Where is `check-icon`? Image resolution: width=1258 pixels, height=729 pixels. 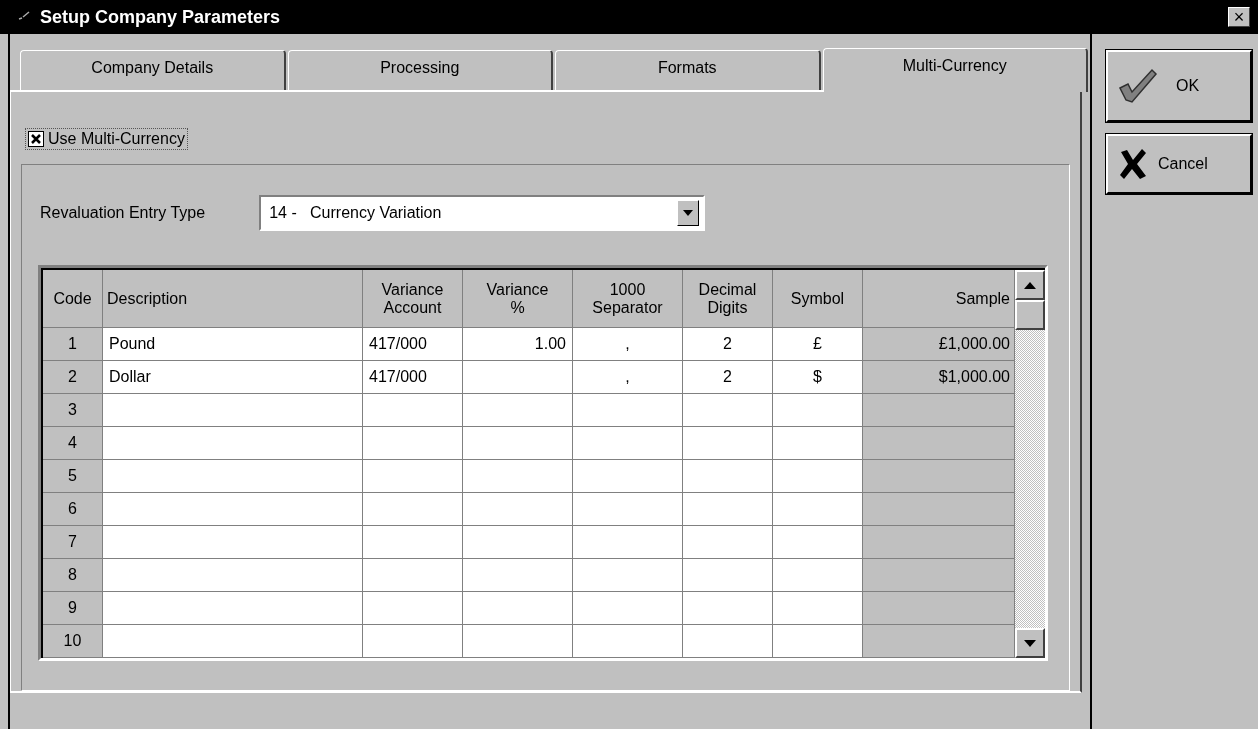 check-icon is located at coordinates (1138, 86).